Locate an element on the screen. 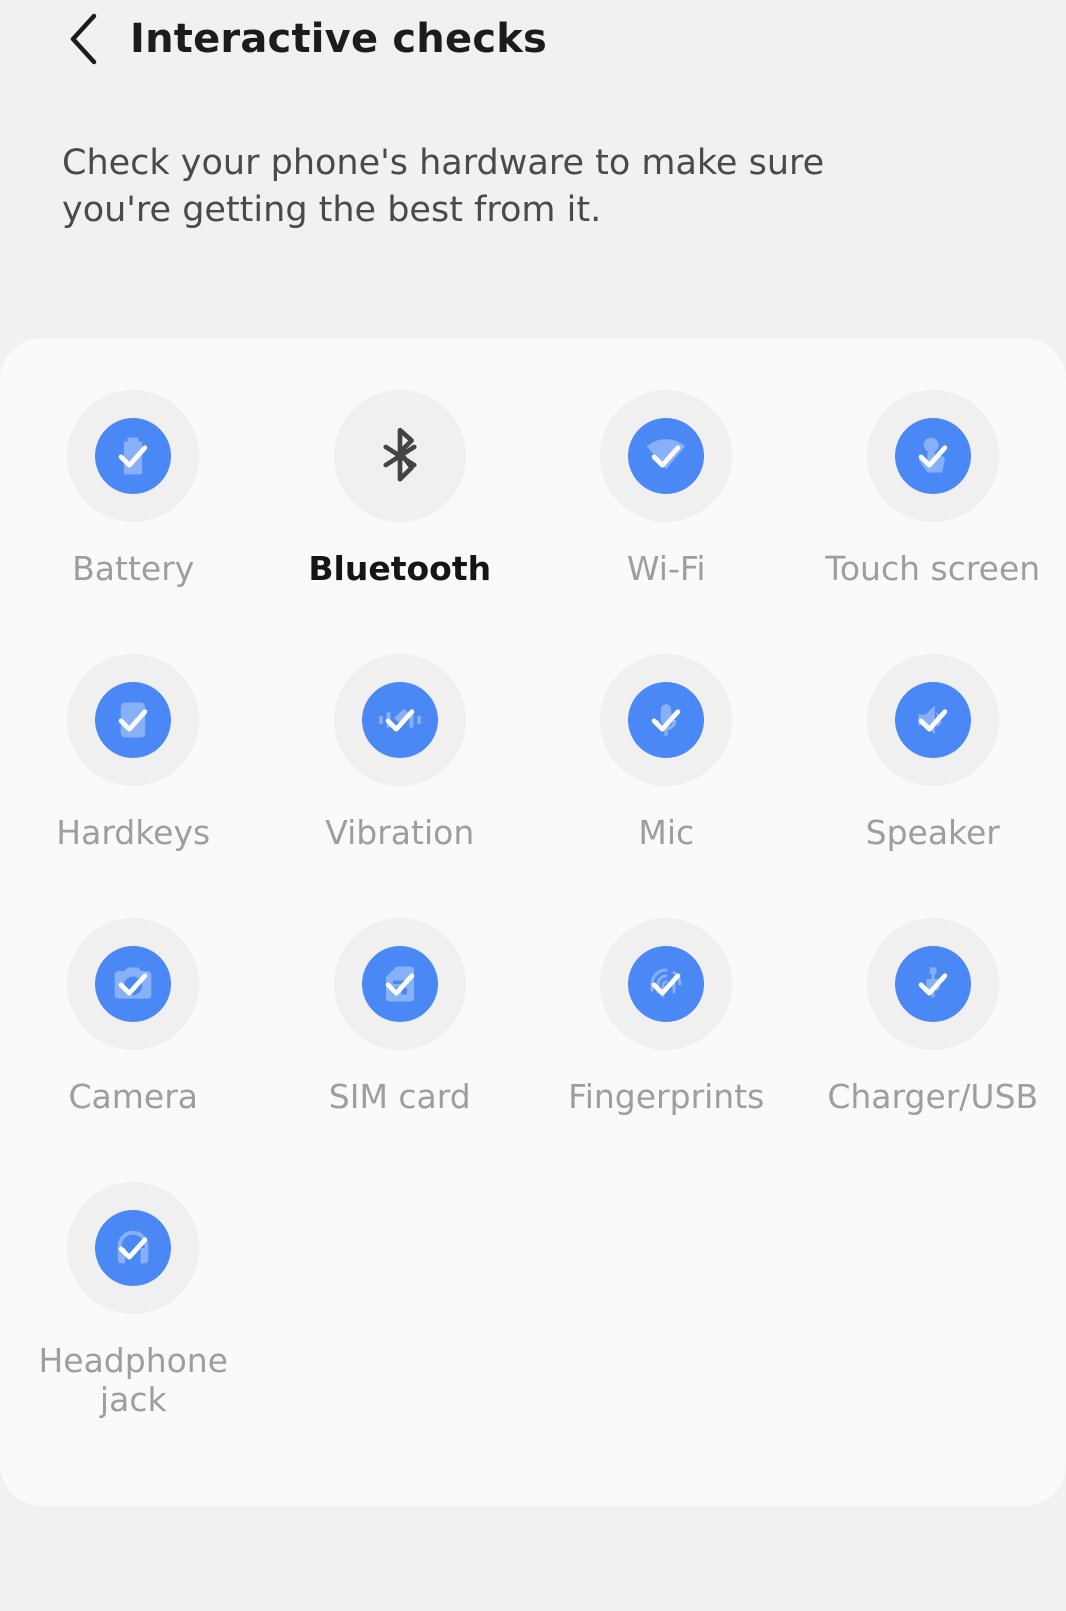 The width and height of the screenshot is (1066, 1611). check-item-vibration: Vibration is located at coordinates (400, 786).